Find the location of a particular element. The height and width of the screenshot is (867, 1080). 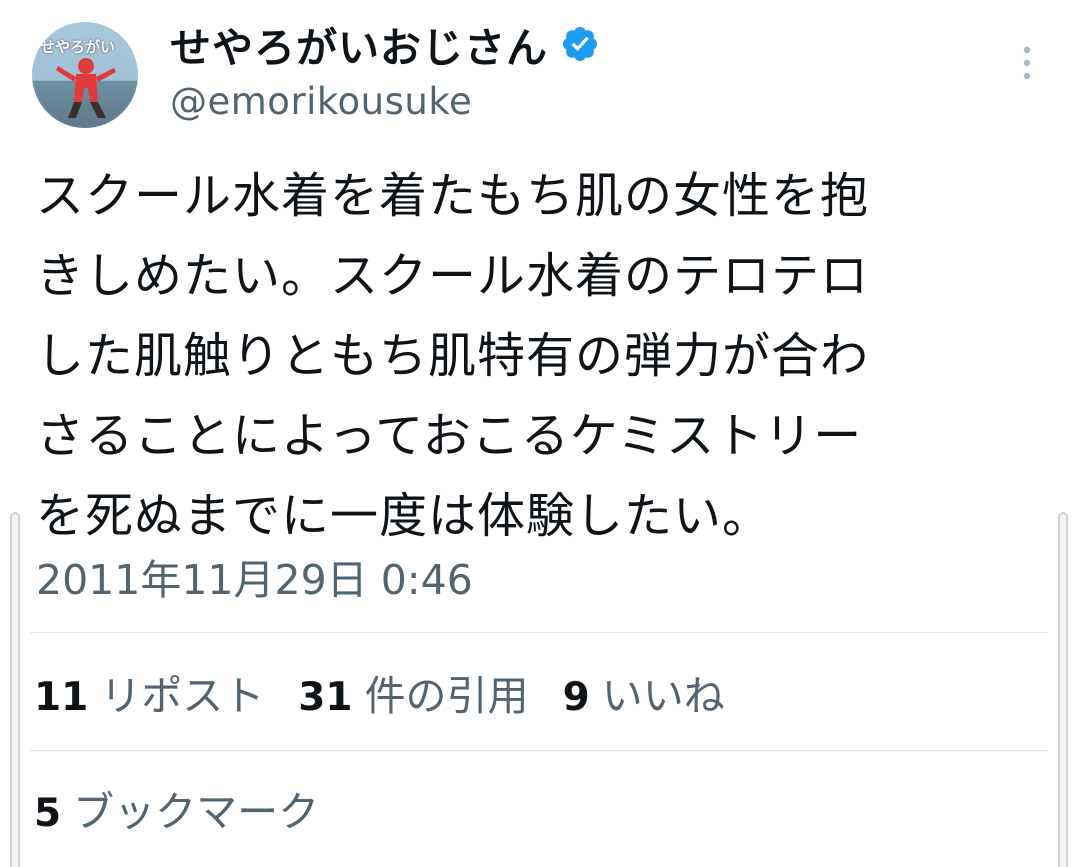

tweet-text-line: きしめたい。スクール水着のテロテロ is located at coordinates (453, 276).